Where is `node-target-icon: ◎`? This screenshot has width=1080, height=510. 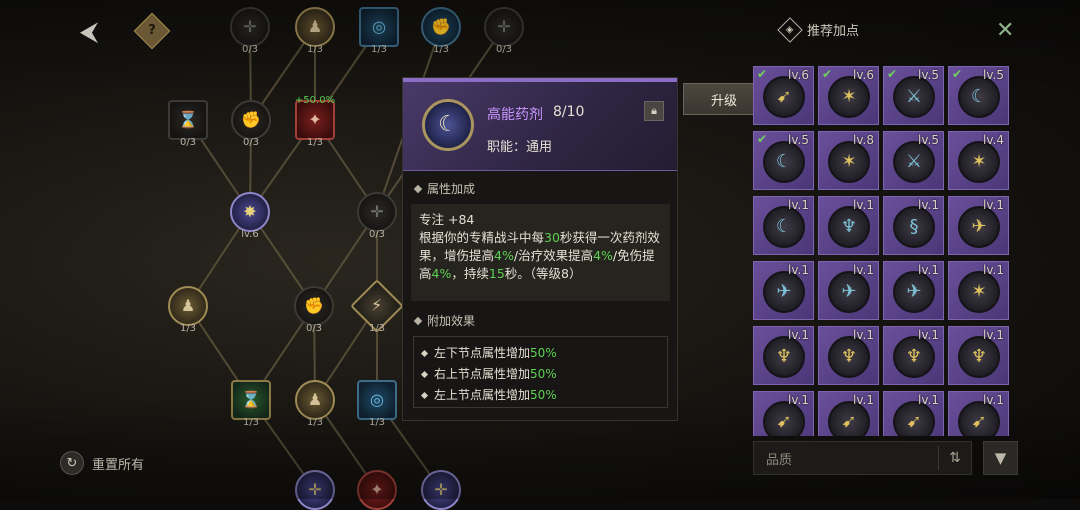
node-target-icon: ◎ is located at coordinates (377, 399).